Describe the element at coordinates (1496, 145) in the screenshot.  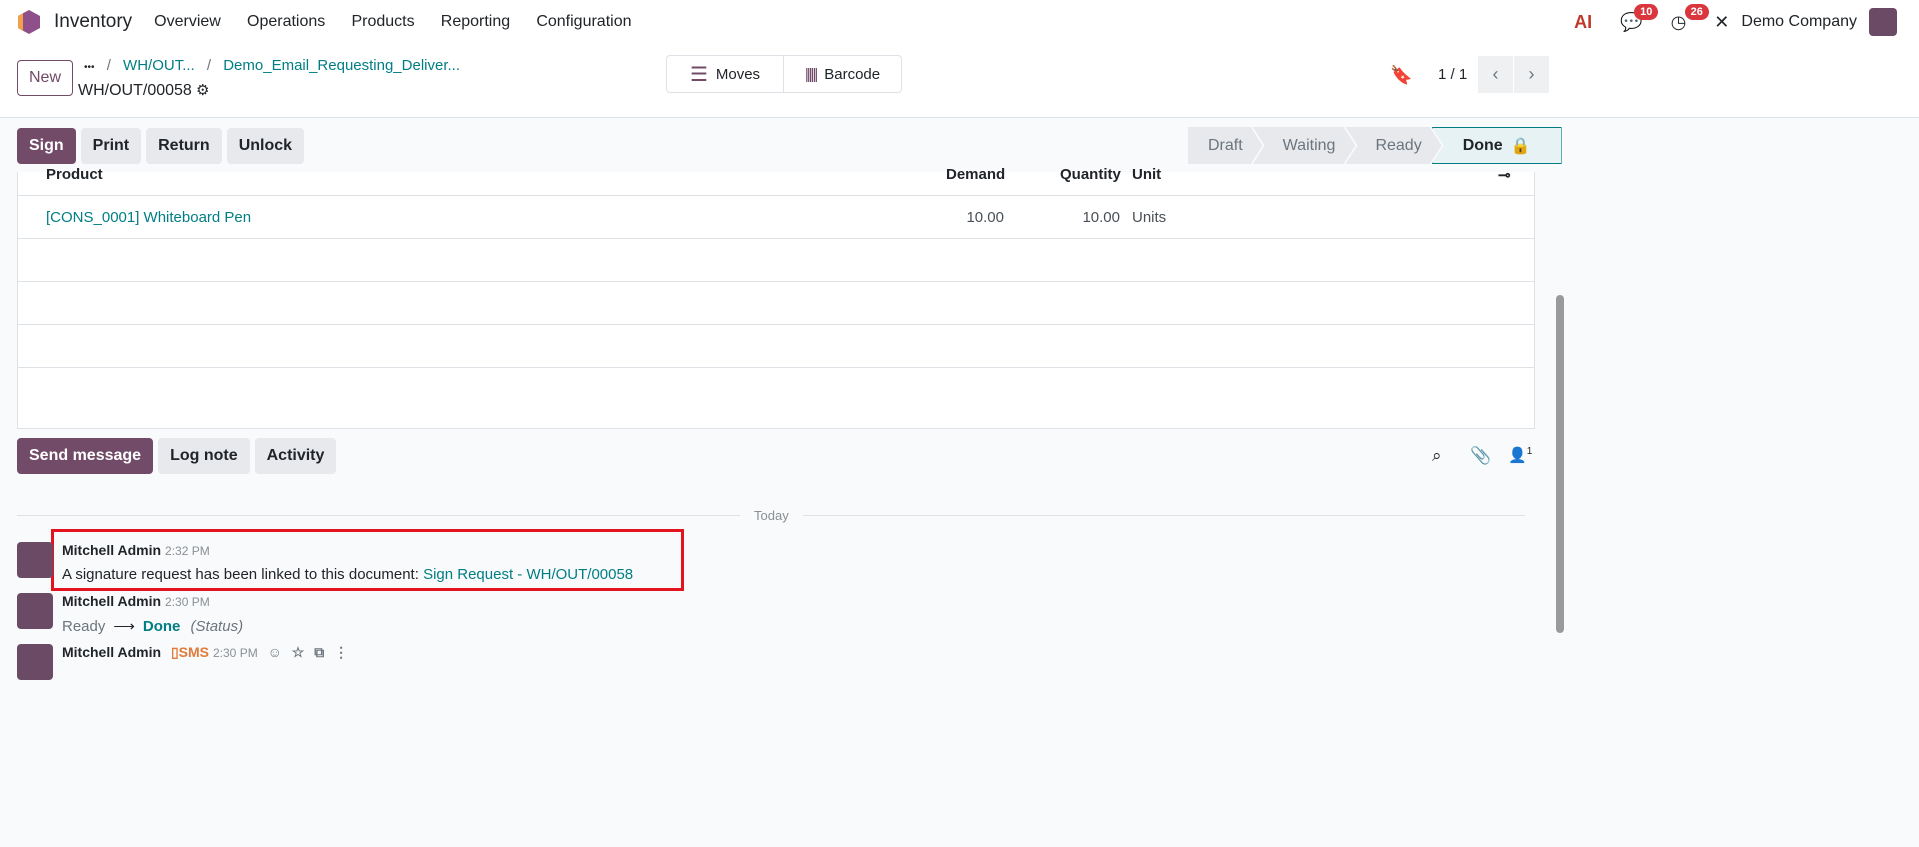
I see `status-done: Done 🔒` at that location.